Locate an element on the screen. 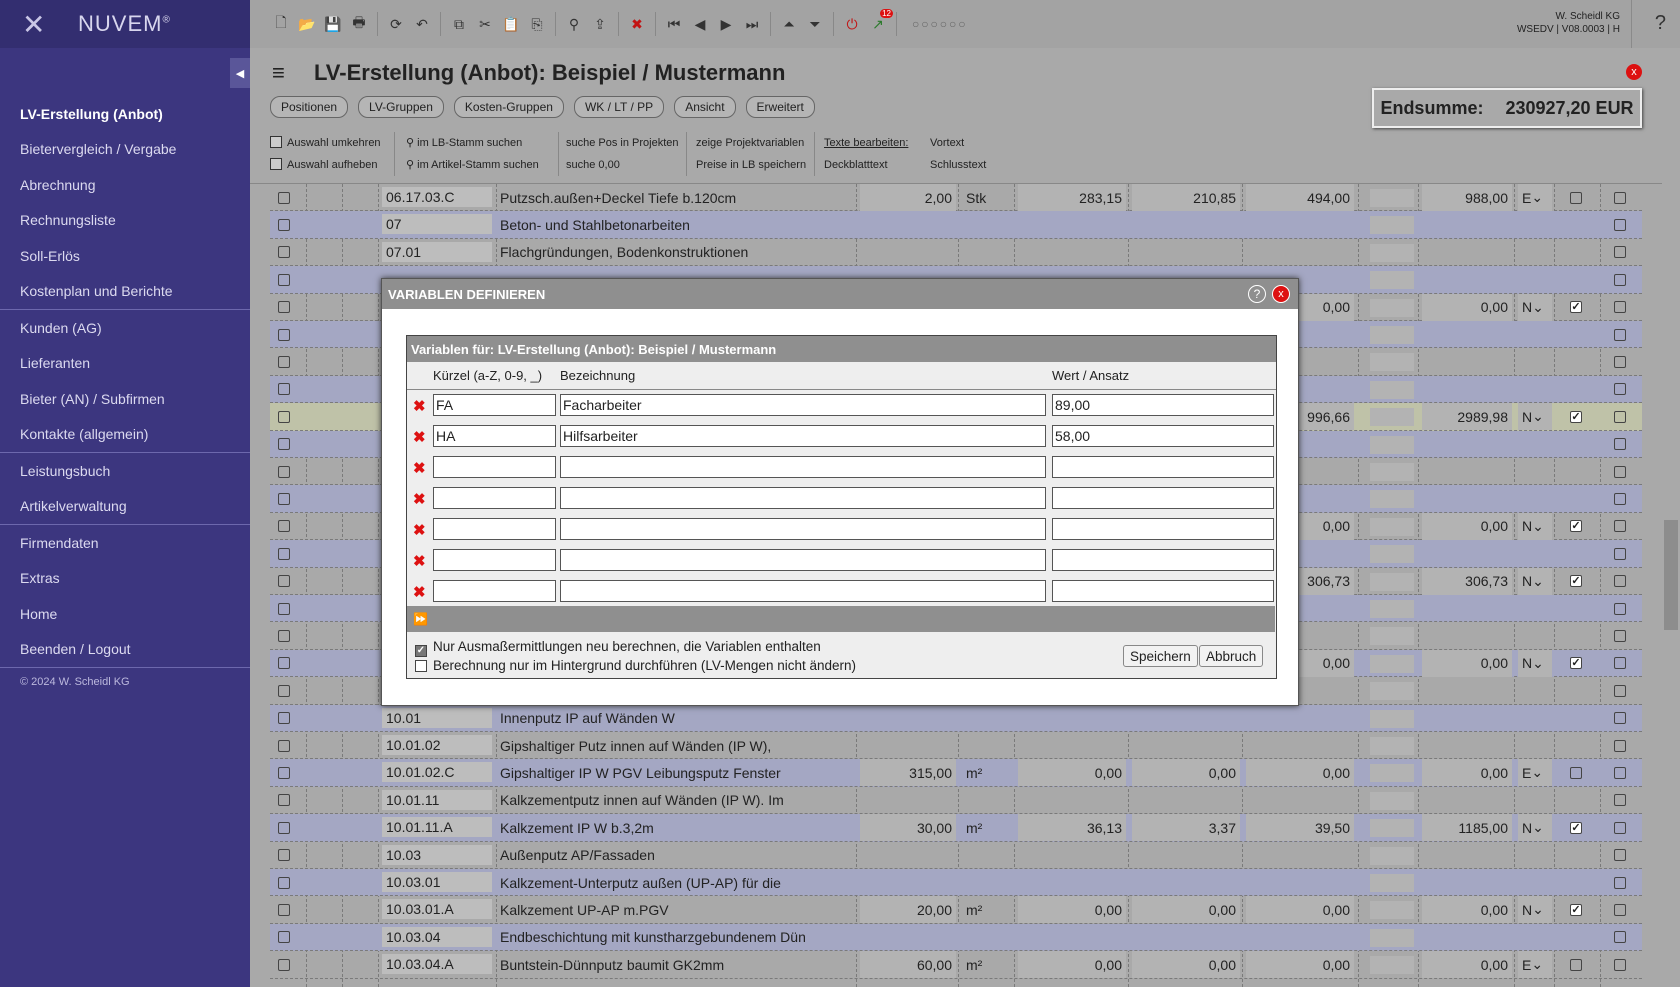  type-select: E ⌄ is located at coordinates (1535, 965).